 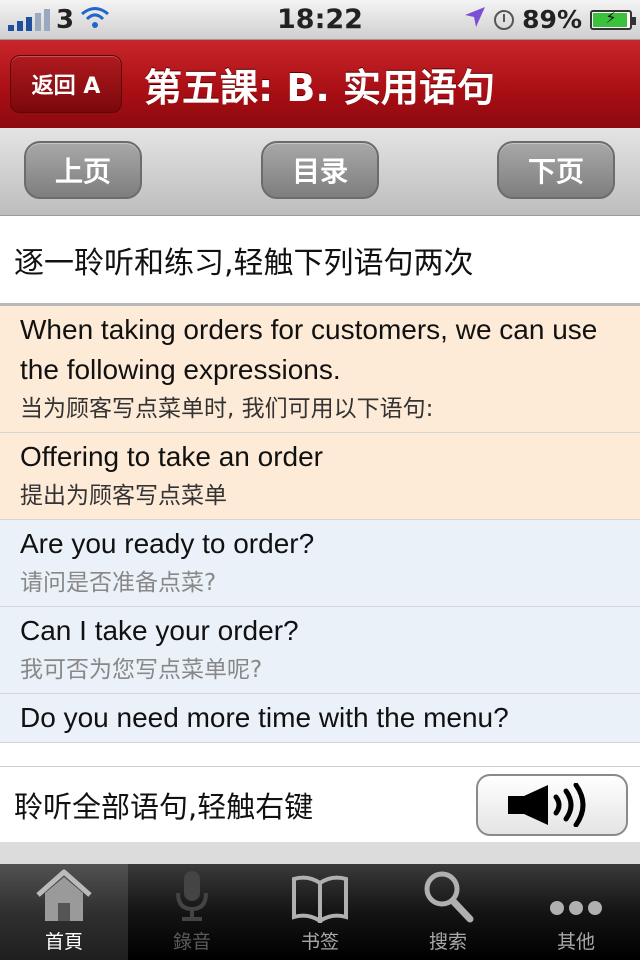 What do you see at coordinates (171, 456) in the screenshot?
I see `section-english: Offering to take an order` at bounding box center [171, 456].